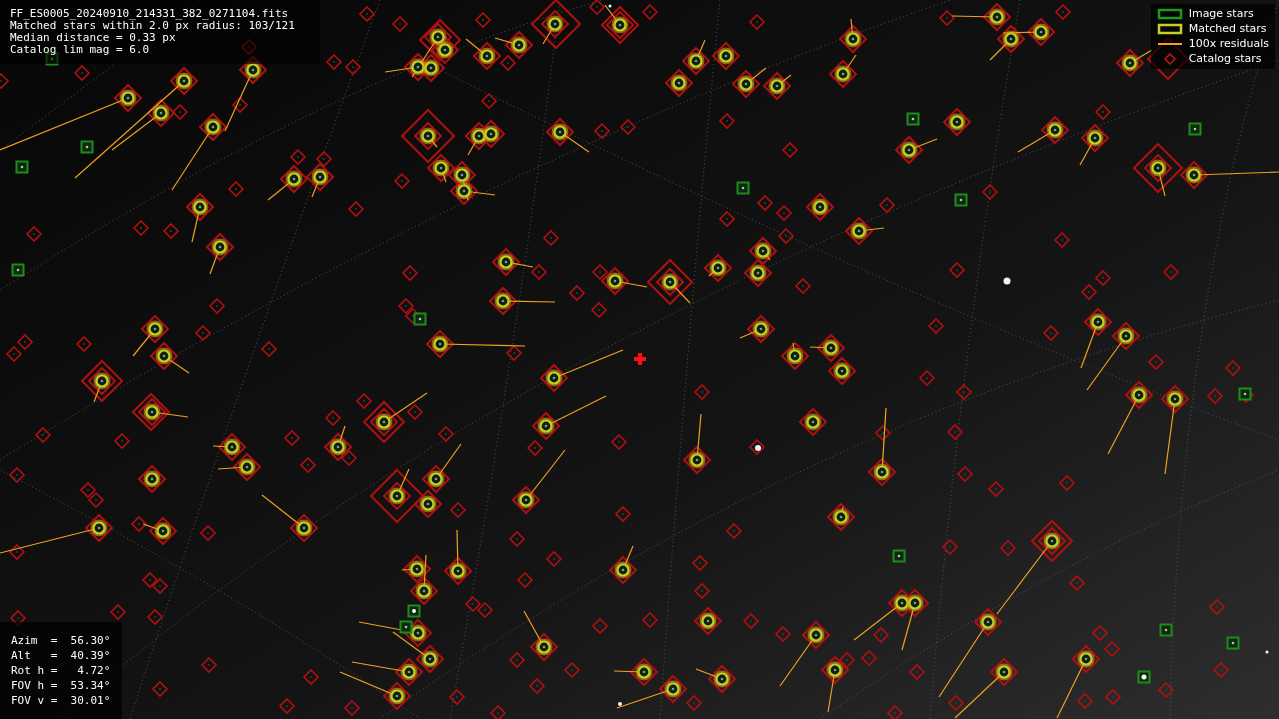  What do you see at coordinates (61, 640) in the screenshot?
I see `pointing-text-line: Azim = 56.30°` at bounding box center [61, 640].